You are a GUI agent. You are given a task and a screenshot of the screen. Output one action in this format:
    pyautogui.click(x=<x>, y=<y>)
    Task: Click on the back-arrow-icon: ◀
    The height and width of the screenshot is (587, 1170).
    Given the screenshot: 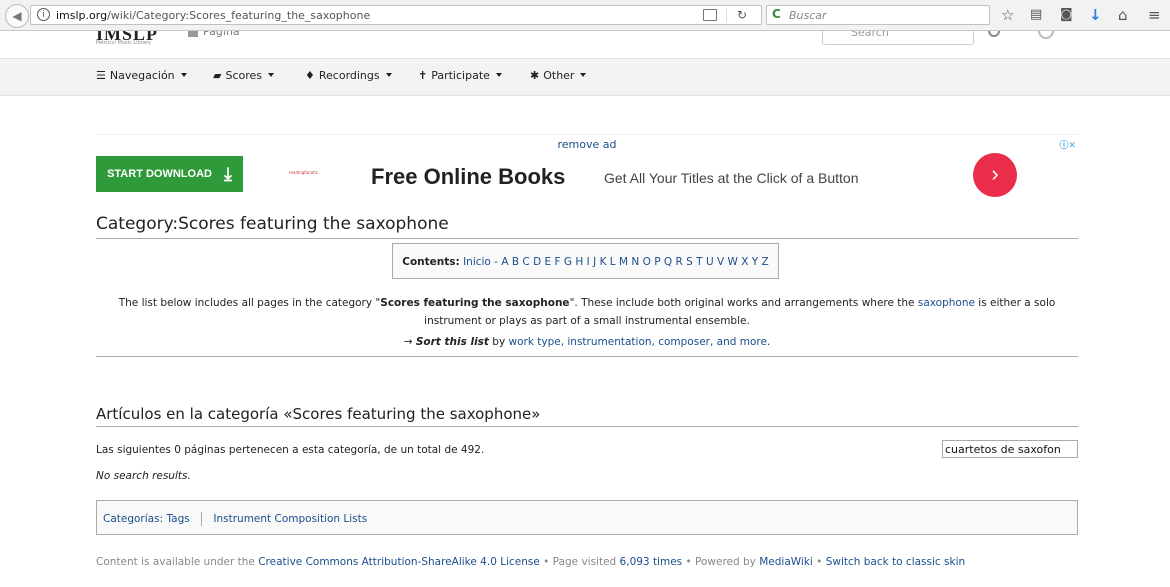 What is the action you would take?
    pyautogui.click(x=17, y=16)
    